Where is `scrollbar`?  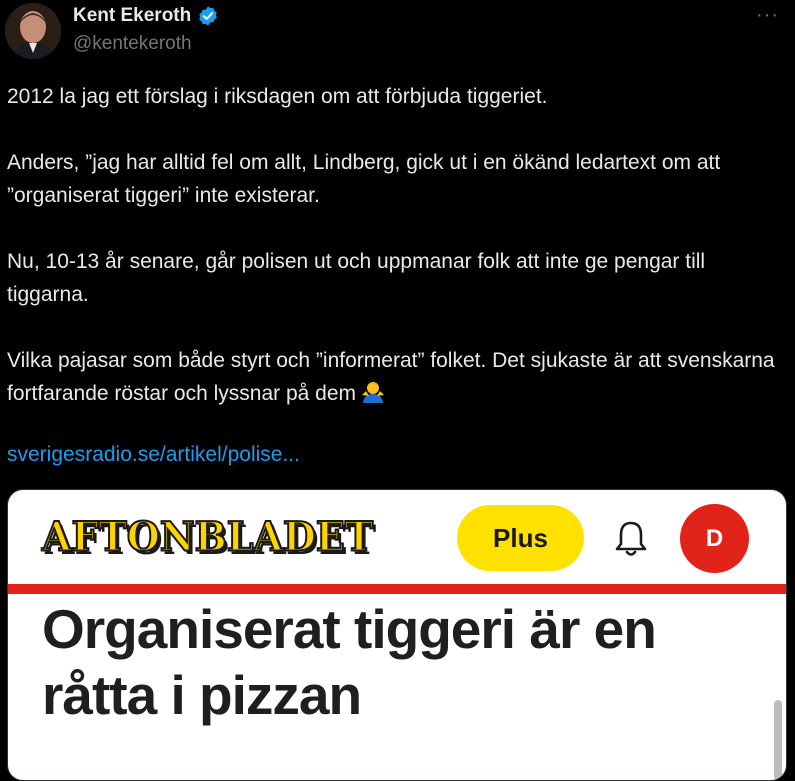
scrollbar is located at coordinates (778, 740).